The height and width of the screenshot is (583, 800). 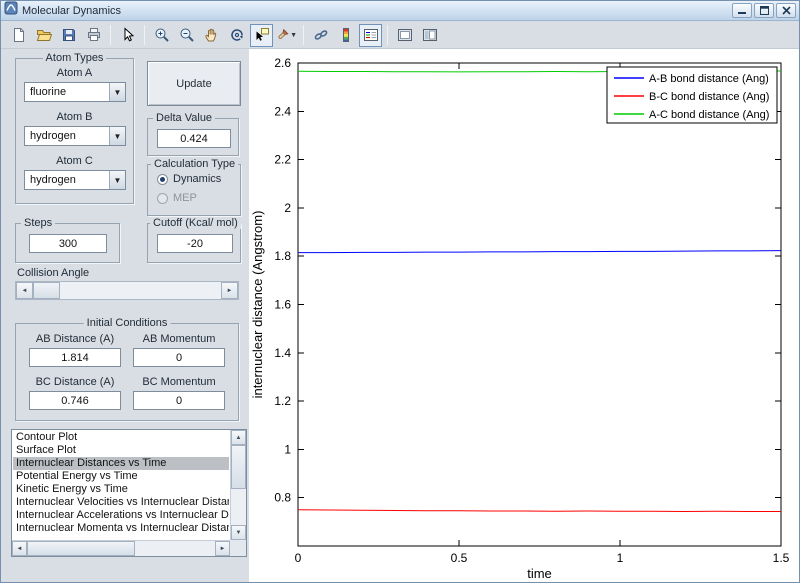 What do you see at coordinates (24, 290) in the screenshot?
I see `slider-left-arrow: ◄` at bounding box center [24, 290].